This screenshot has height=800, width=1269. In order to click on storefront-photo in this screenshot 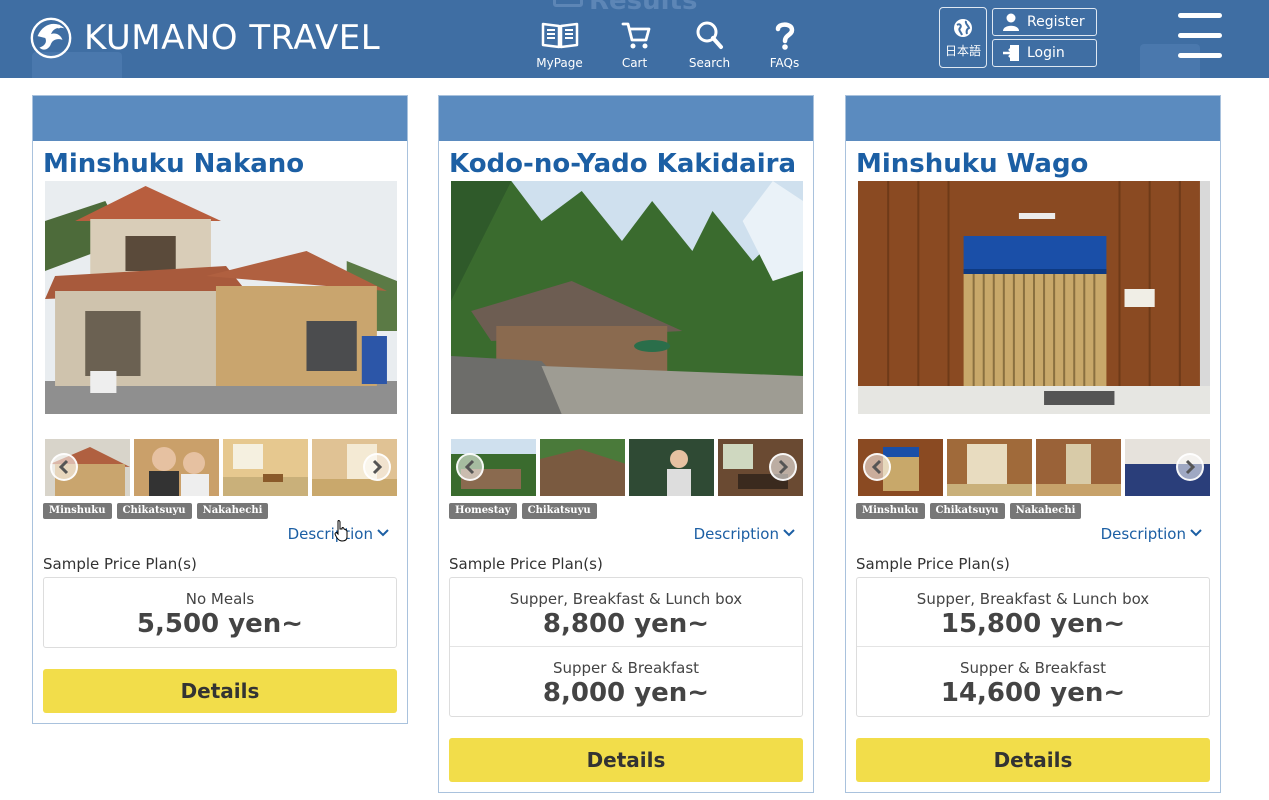, I will do `click(1034, 297)`.